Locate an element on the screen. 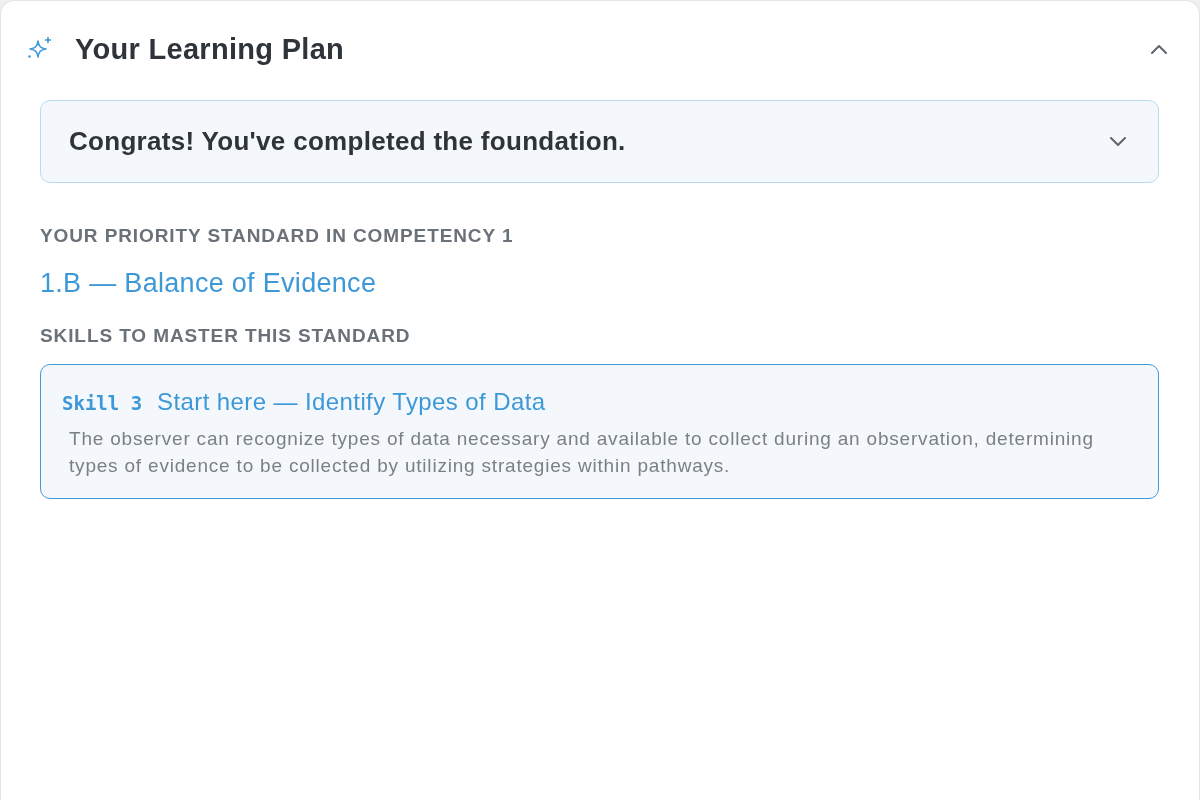 This screenshot has width=1200, height=800. notice-accordion-button: Congrats! You've completed the foundation. is located at coordinates (599, 141).